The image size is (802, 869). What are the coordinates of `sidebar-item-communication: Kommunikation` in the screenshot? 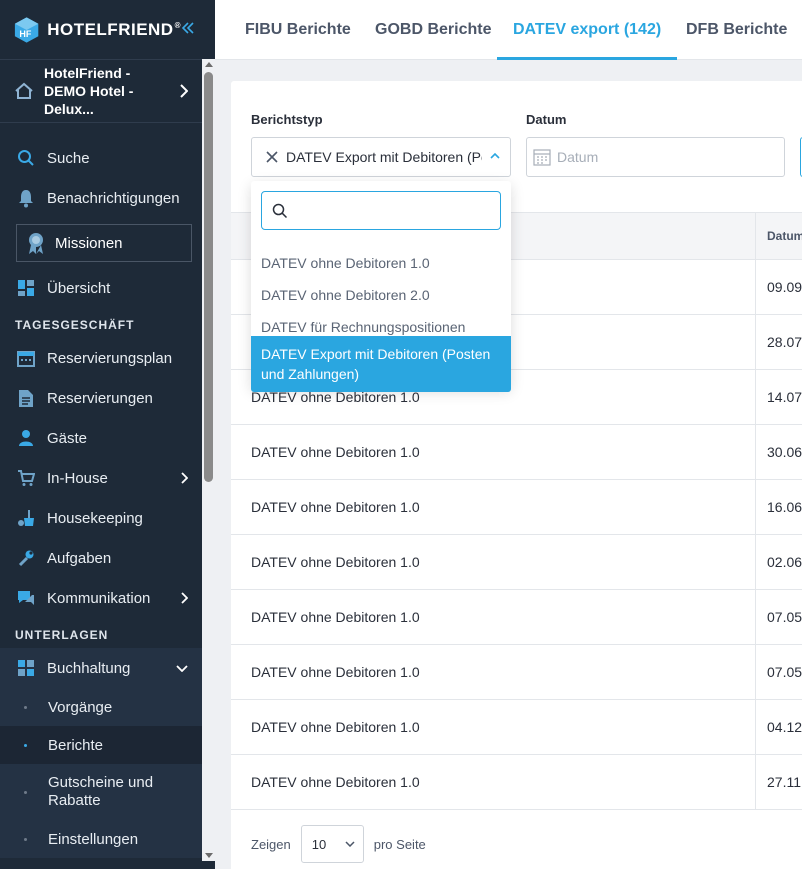 It's located at (101, 598).